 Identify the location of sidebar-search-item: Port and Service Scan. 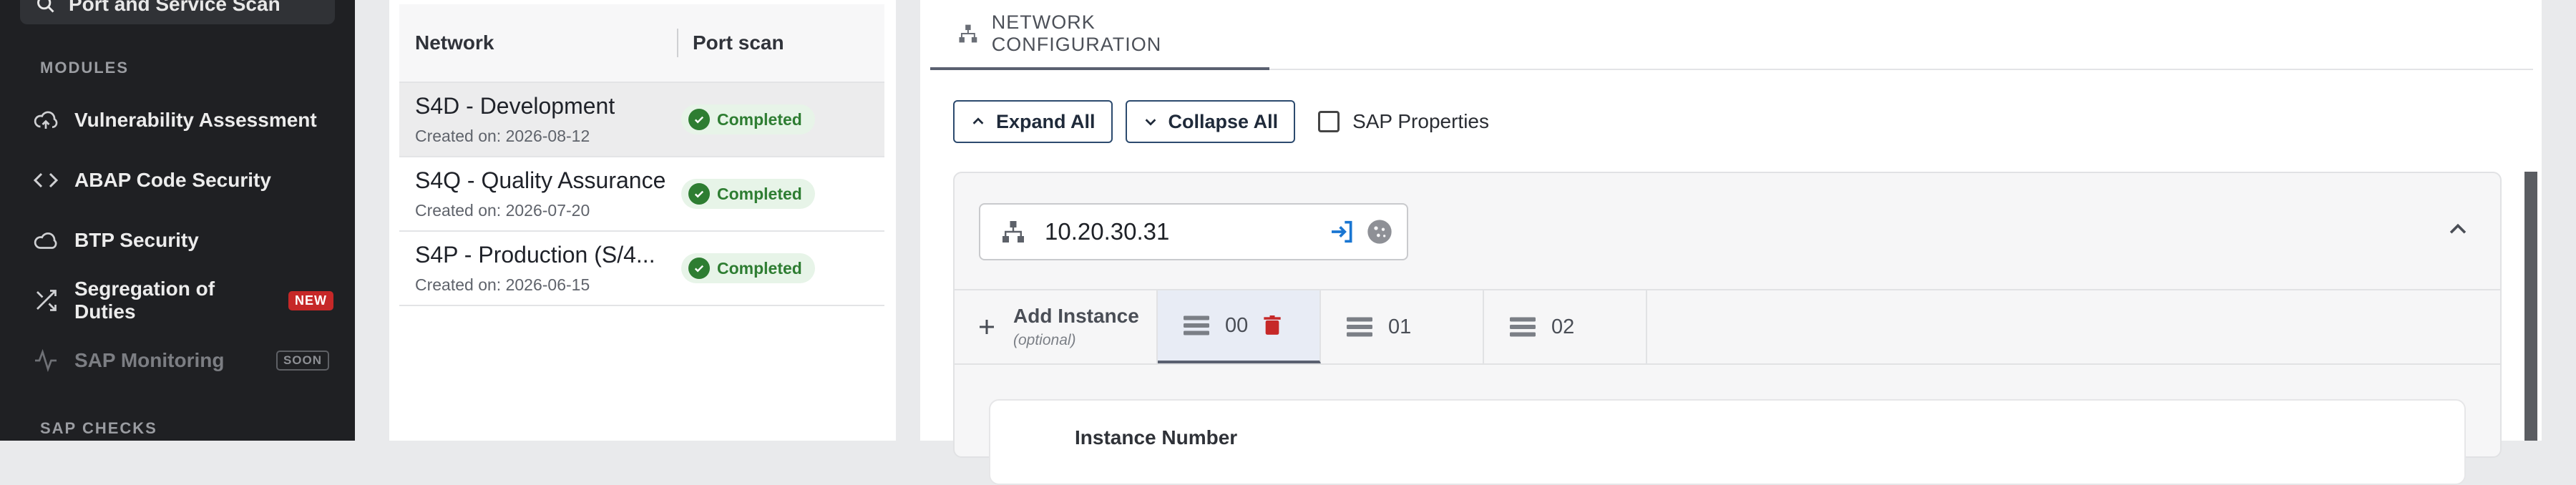
(177, 12).